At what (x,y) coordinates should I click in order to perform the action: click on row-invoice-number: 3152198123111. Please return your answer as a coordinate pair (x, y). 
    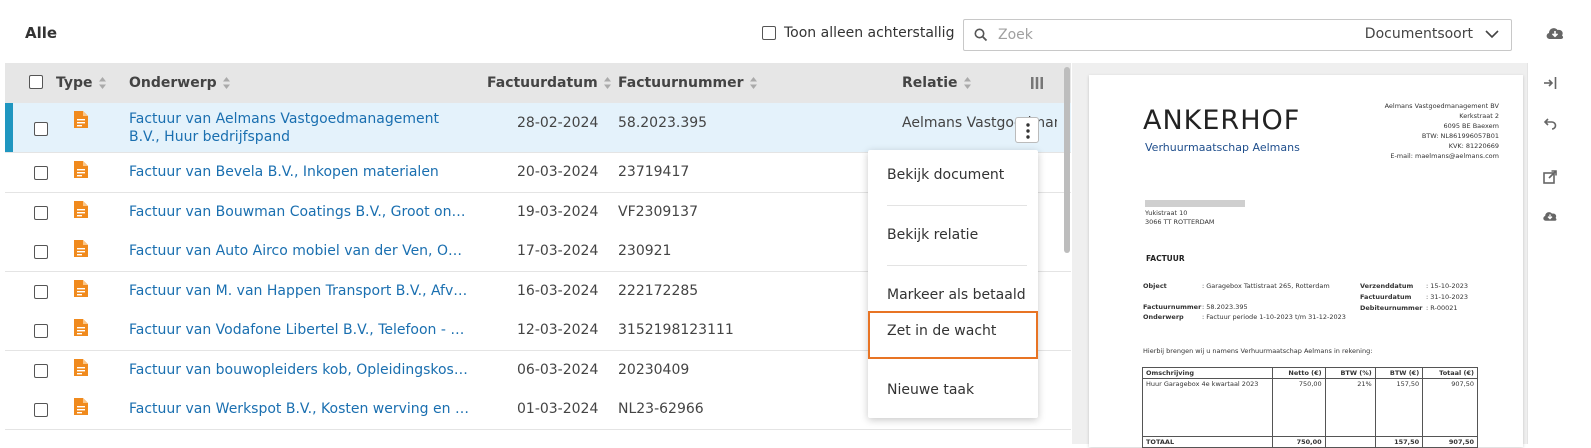
    Looking at the image, I should click on (676, 330).